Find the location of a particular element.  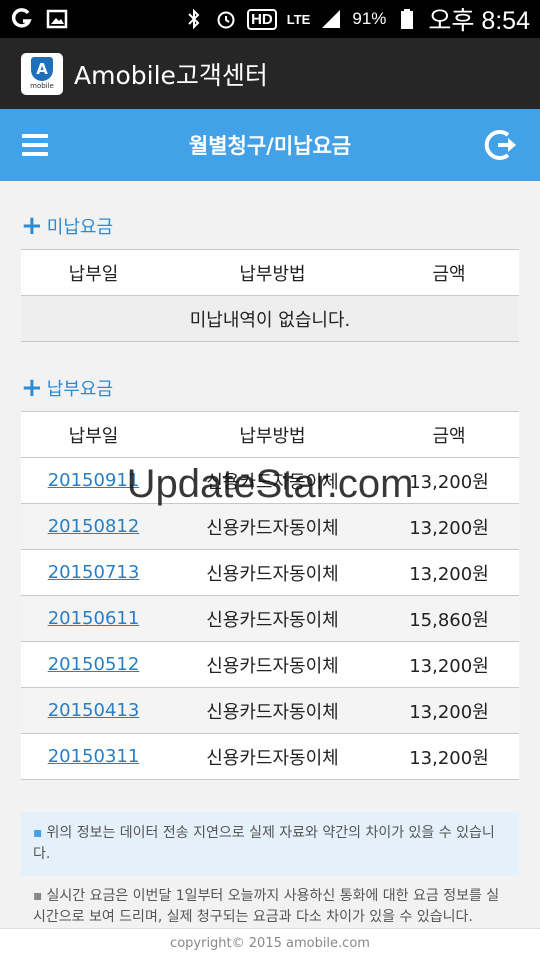

app-bar: A mobile Amobile고객센터 is located at coordinates (270, 73).